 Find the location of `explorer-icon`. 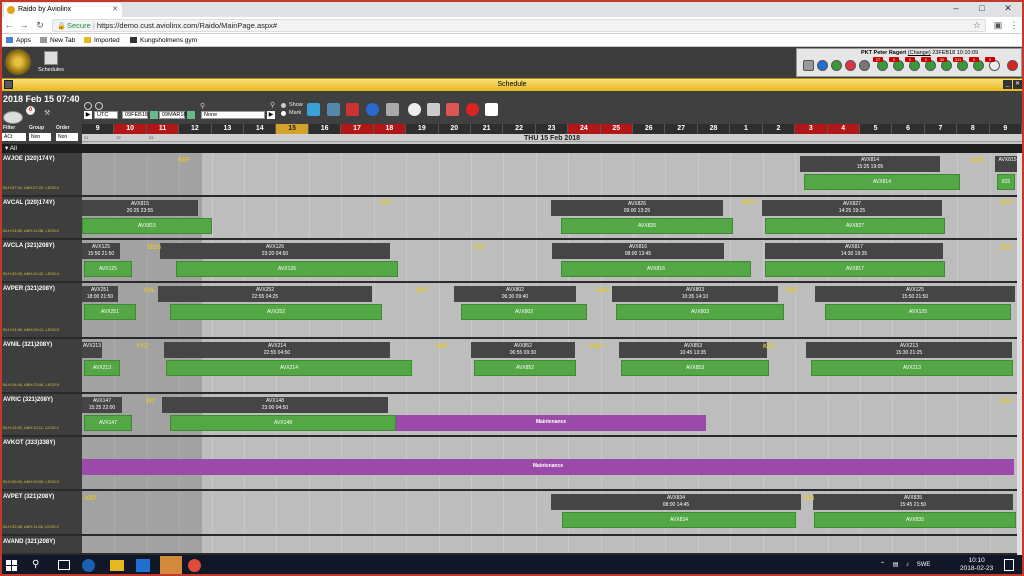

explorer-icon is located at coordinates (117, 565).